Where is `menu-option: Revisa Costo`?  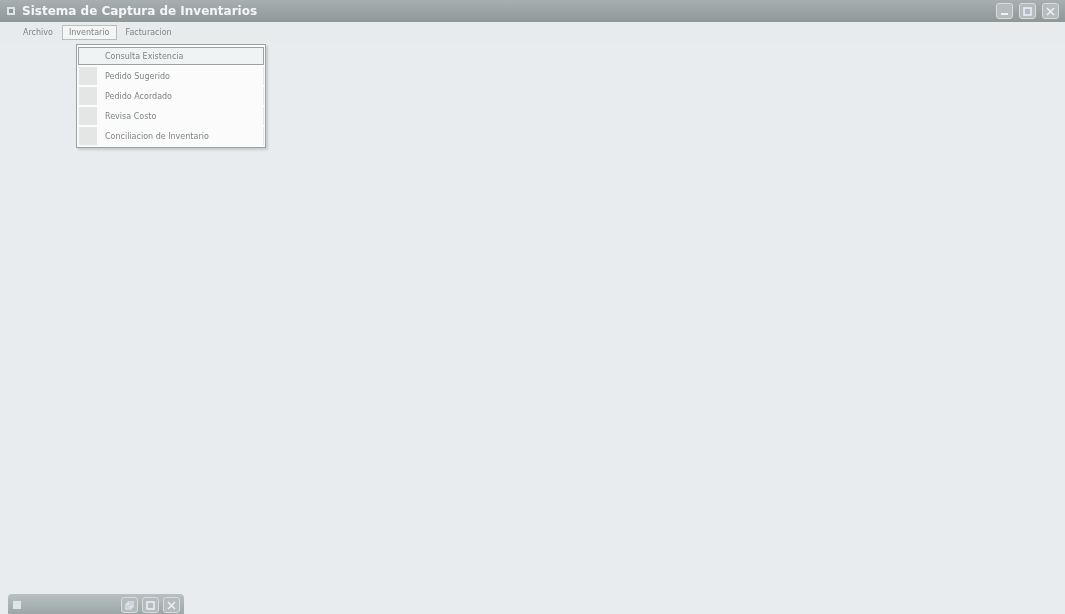
menu-option: Revisa Costo is located at coordinates (171, 116).